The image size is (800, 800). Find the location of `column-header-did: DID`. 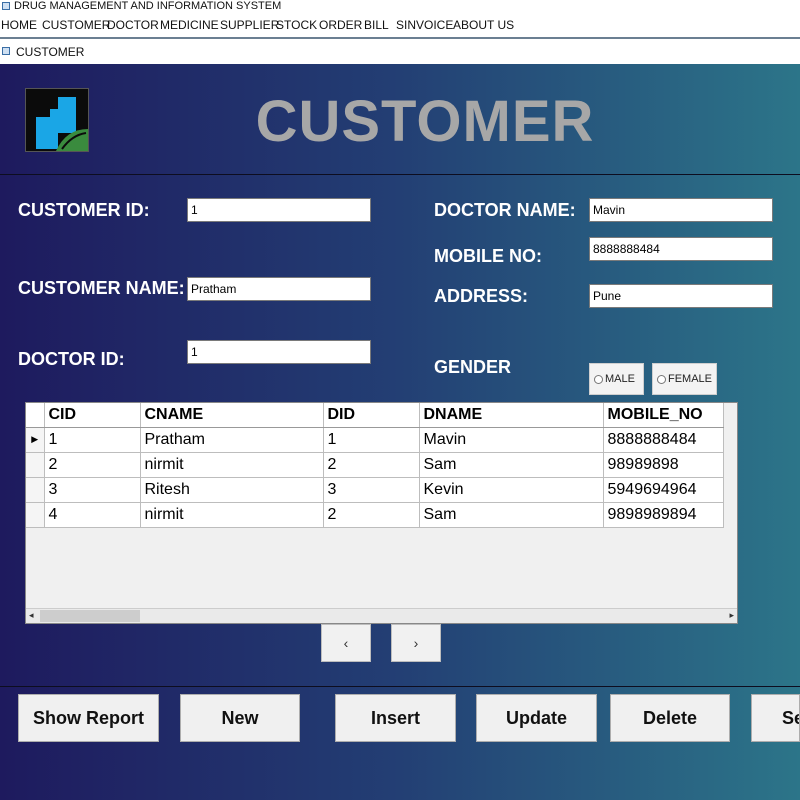

column-header-did: DID is located at coordinates (371, 415).